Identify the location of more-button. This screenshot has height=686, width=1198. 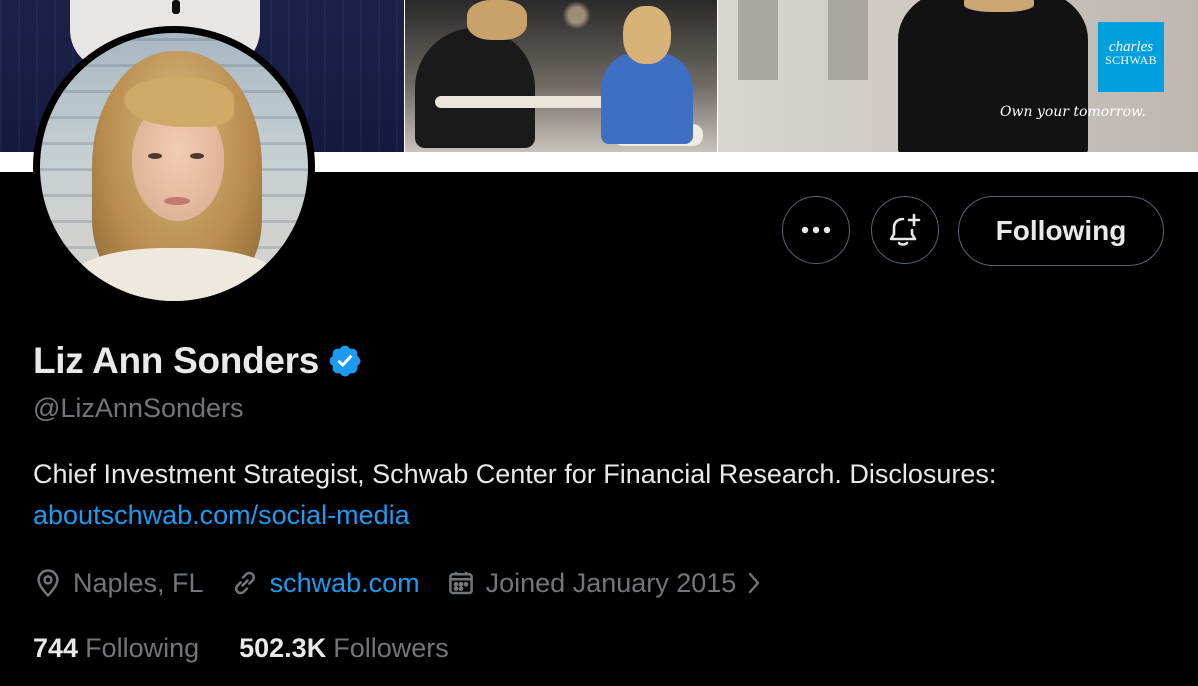
(816, 230).